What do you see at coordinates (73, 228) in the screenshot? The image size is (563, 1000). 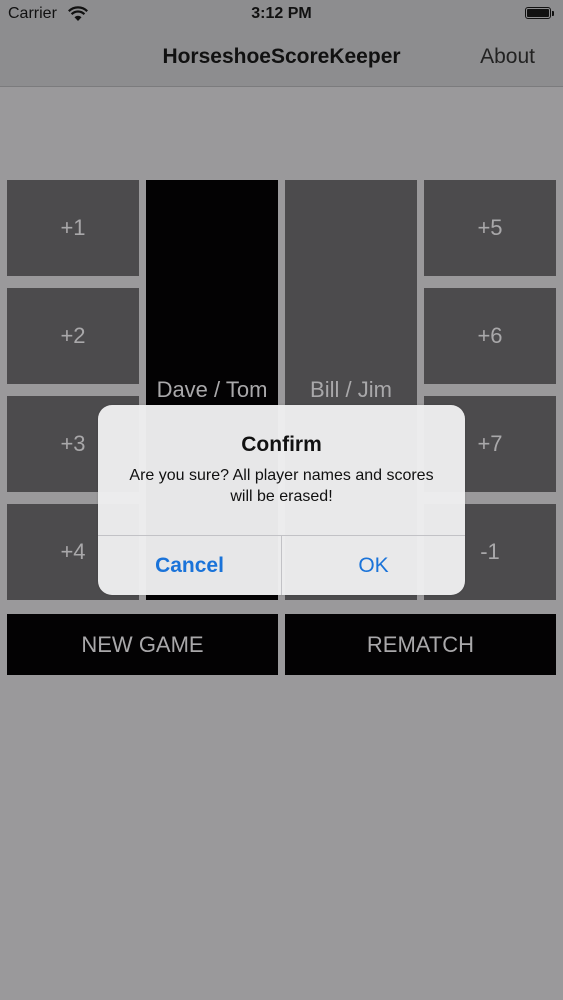 I see `score-plus-1-left-button: +1` at bounding box center [73, 228].